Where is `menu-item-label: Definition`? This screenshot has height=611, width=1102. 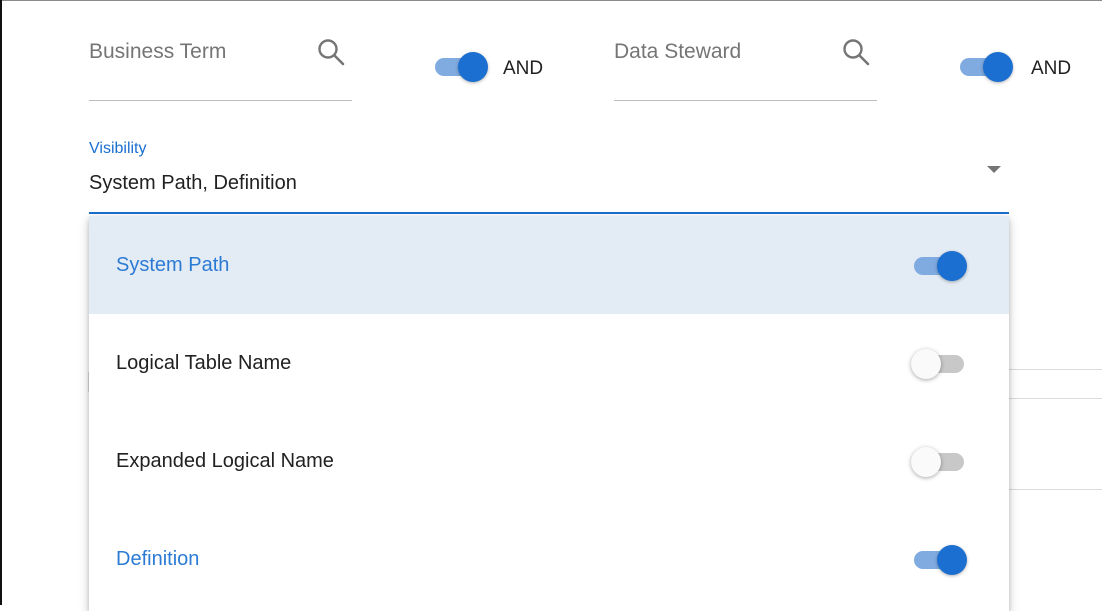 menu-item-label: Definition is located at coordinates (158, 559).